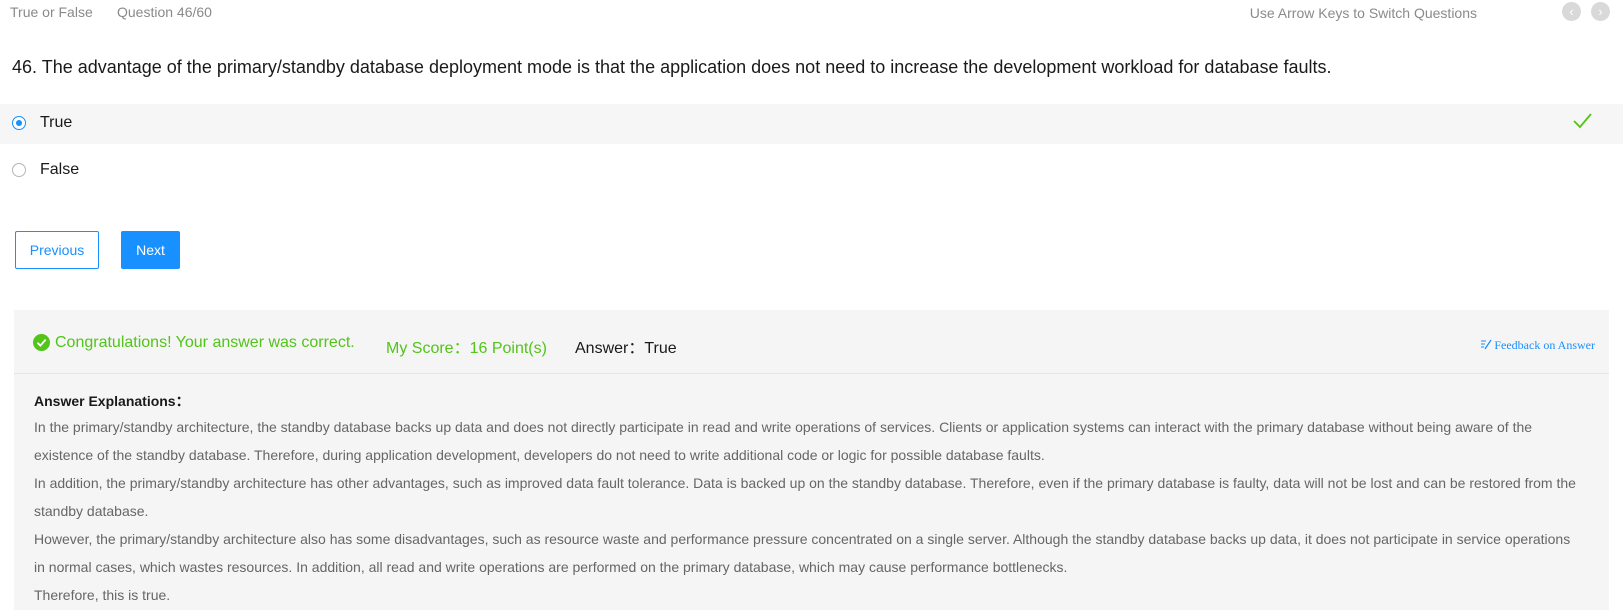 The height and width of the screenshot is (610, 1623). Describe the element at coordinates (626, 348) in the screenshot. I see `correct-answer: Answer：True` at that location.